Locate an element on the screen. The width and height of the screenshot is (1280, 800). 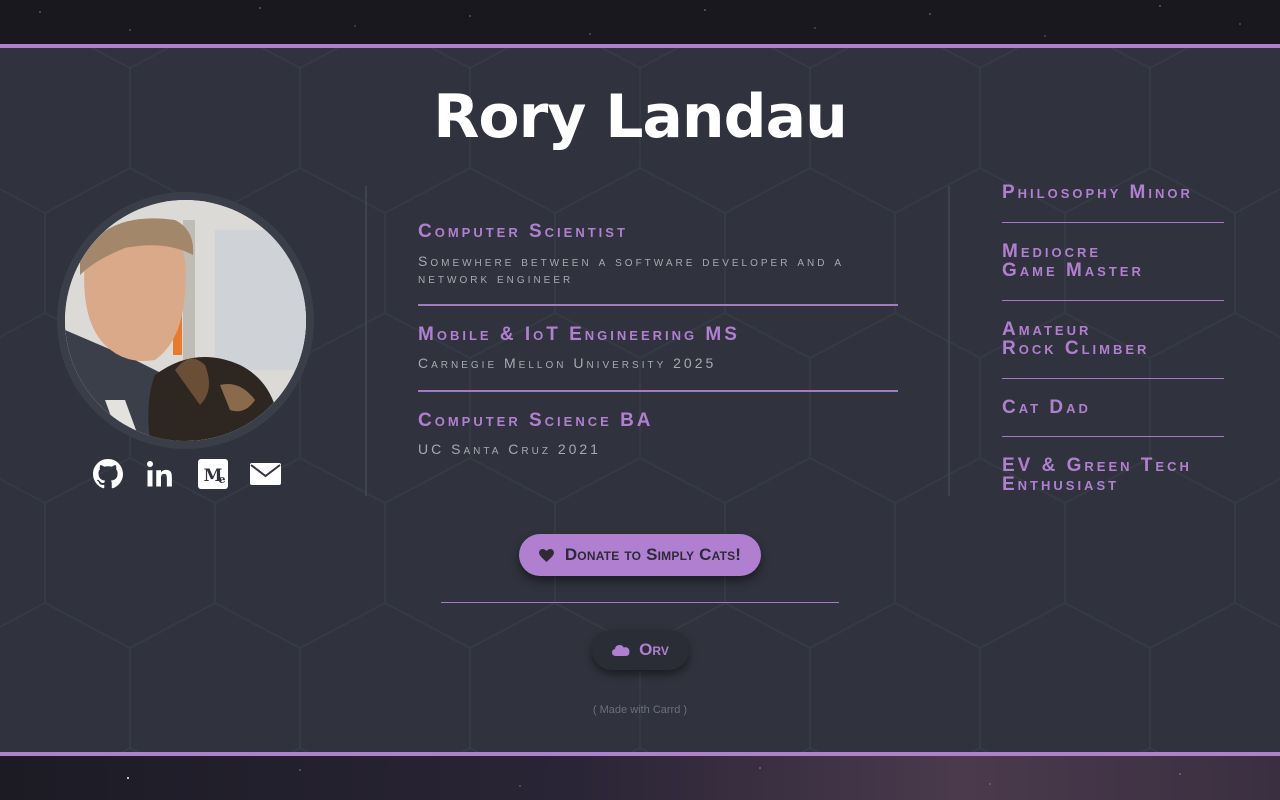
trait-line: Cat Dad is located at coordinates (1046, 407).